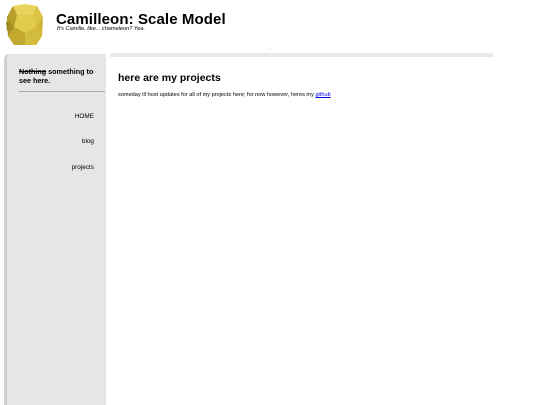  Describe the element at coordinates (302, 53) in the screenshot. I see `content-top-bar` at that location.